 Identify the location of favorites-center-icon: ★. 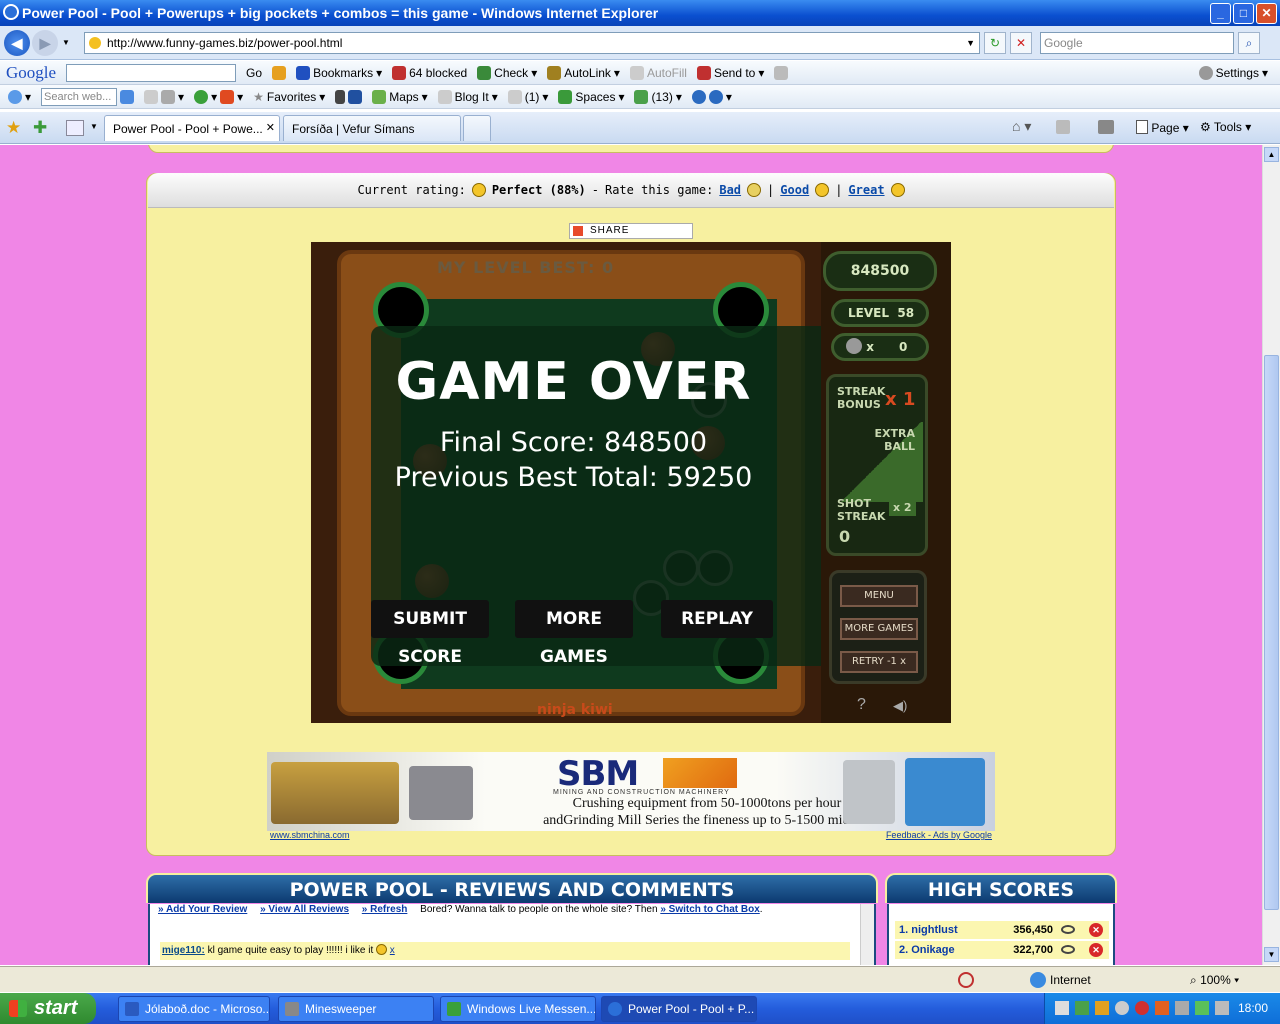
(13, 128).